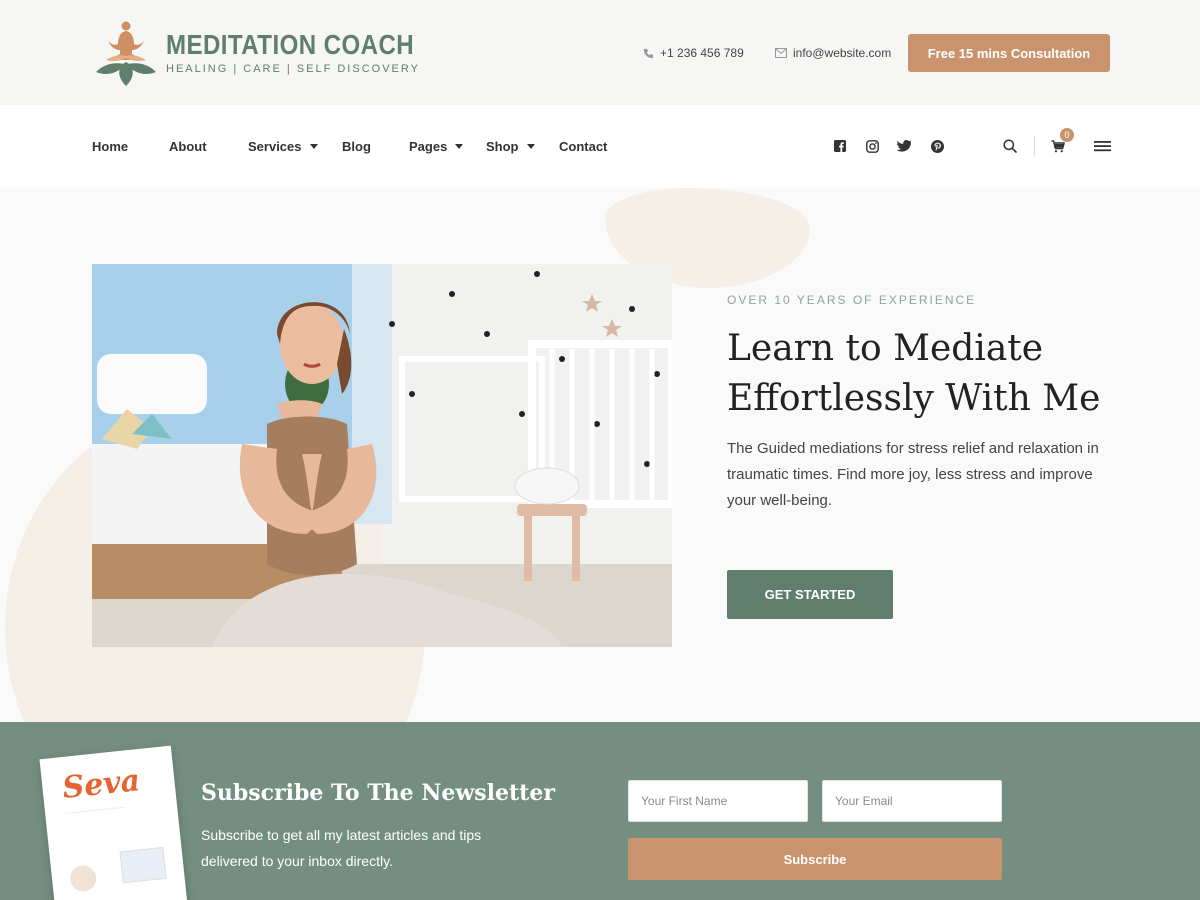 The image size is (1200, 900). Describe the element at coordinates (275, 146) in the screenshot. I see `nav-label: Services` at that location.